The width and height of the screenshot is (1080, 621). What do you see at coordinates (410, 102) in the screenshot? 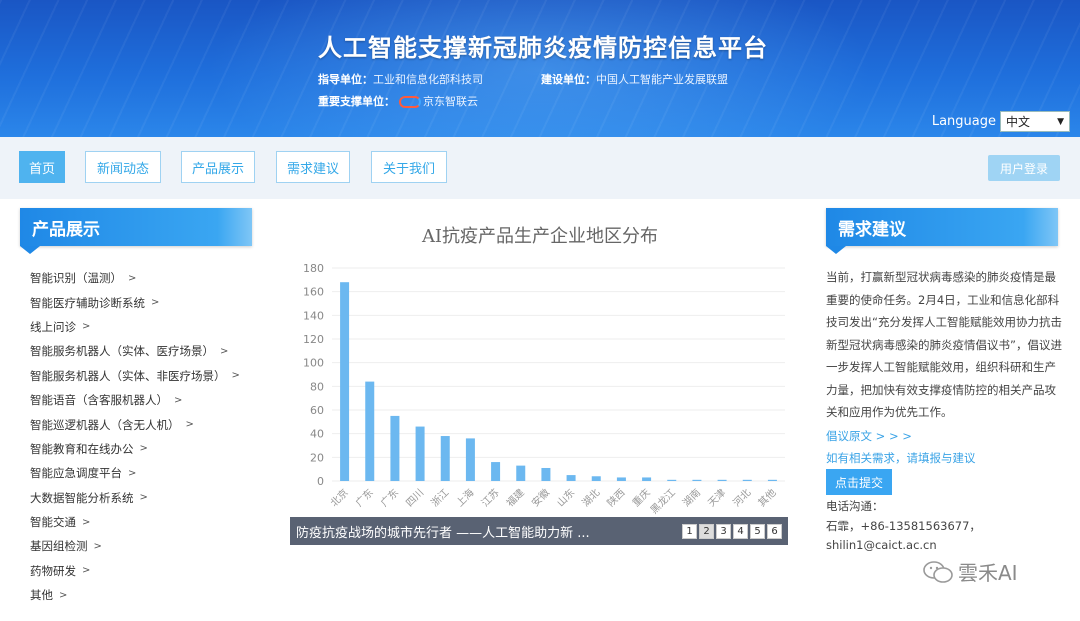
I see `jd-cloud-logo-icon` at bounding box center [410, 102].